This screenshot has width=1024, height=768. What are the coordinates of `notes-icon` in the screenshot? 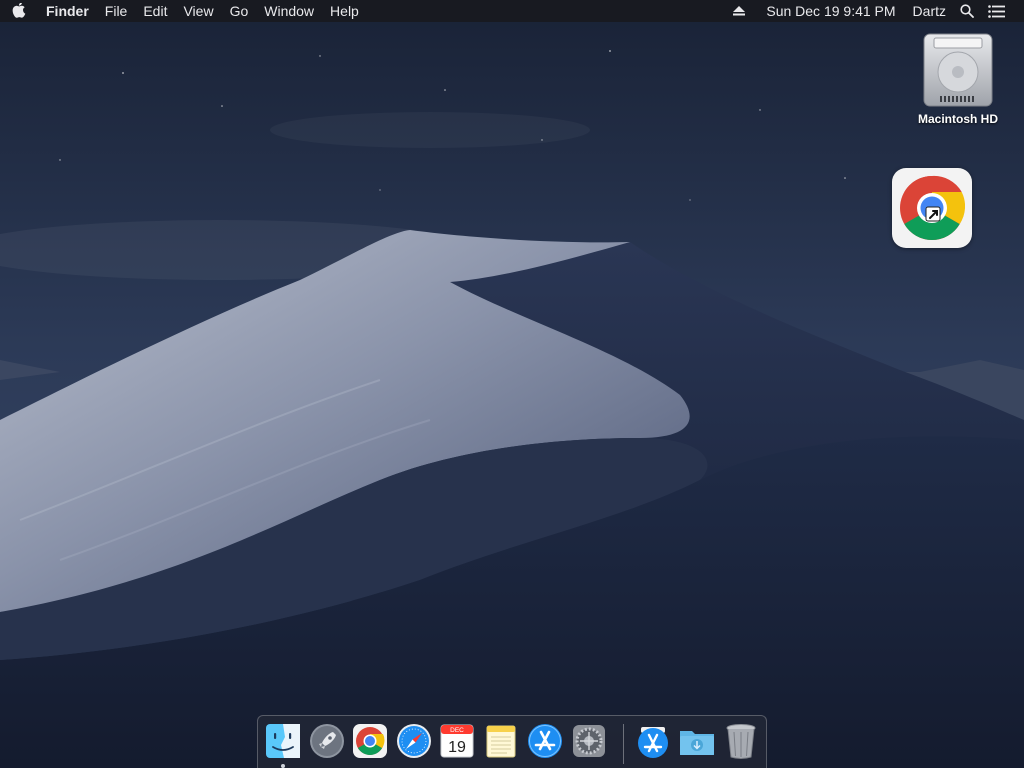 It's located at (501, 741).